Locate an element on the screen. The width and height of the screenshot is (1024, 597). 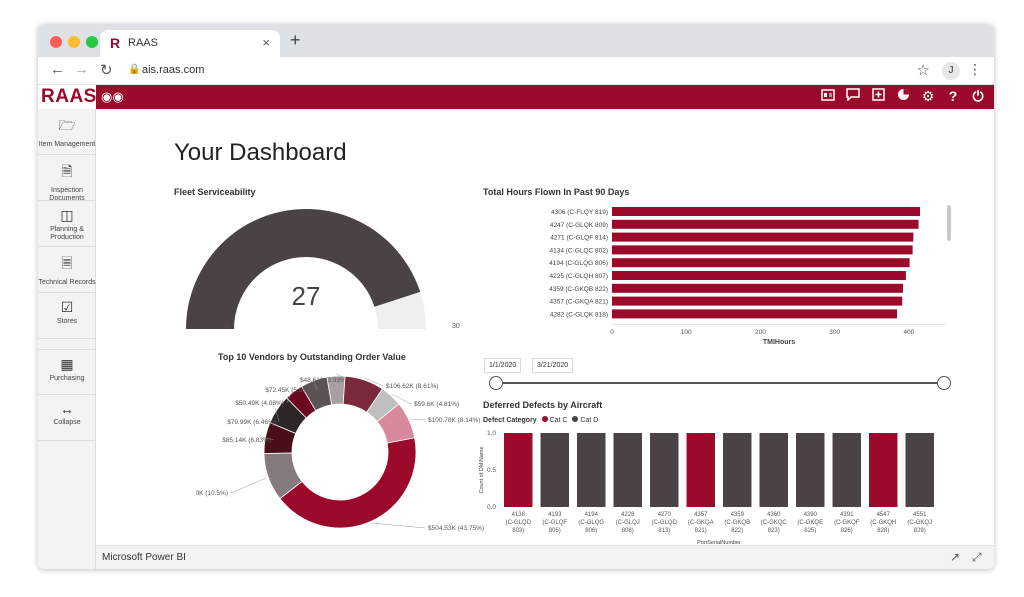
sidebar-item-label: Technical Records is located at coordinates (67, 282).